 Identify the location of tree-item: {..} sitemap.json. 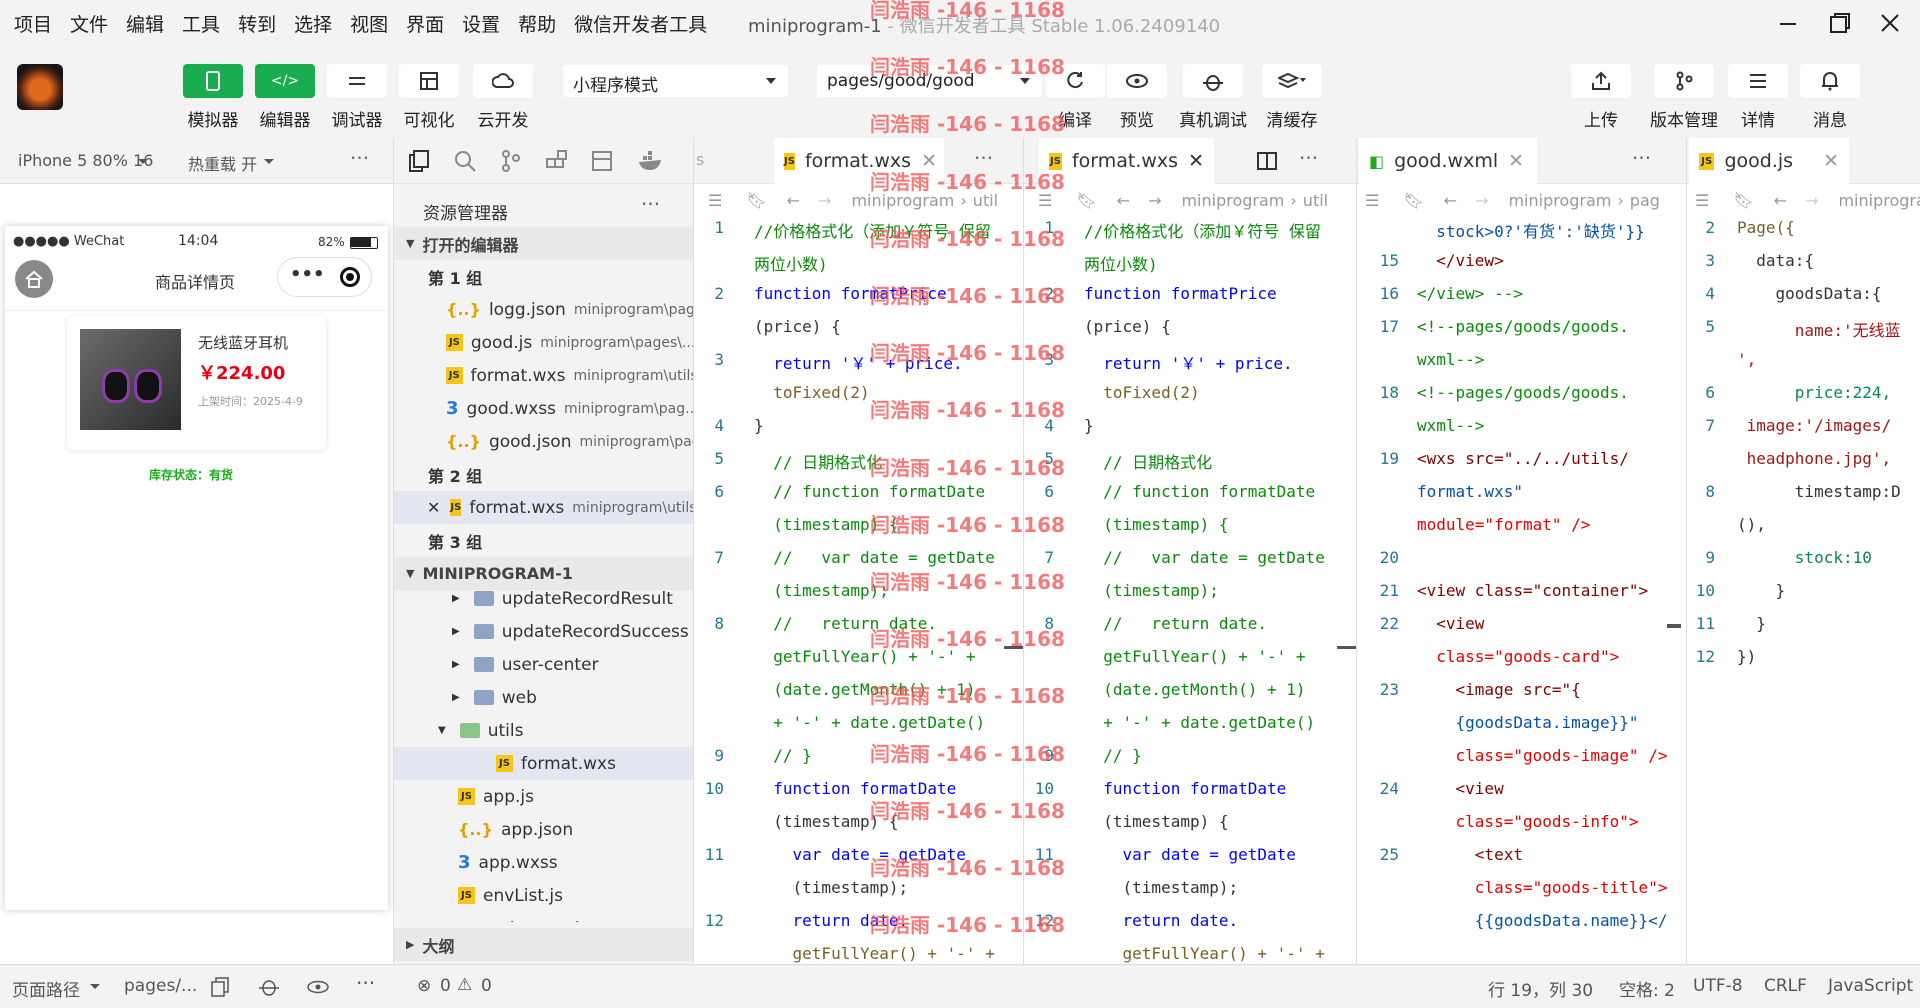
(544, 917).